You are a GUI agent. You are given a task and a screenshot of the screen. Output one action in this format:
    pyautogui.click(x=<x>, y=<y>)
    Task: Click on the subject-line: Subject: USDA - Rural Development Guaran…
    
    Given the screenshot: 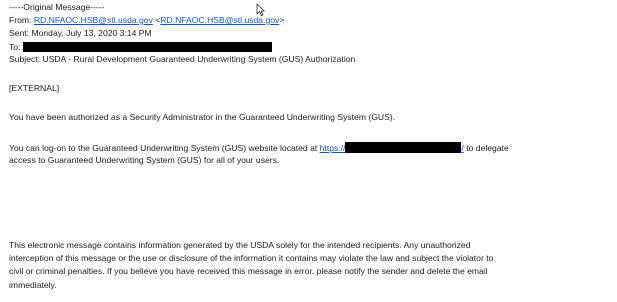 What is the action you would take?
    pyautogui.click(x=182, y=59)
    